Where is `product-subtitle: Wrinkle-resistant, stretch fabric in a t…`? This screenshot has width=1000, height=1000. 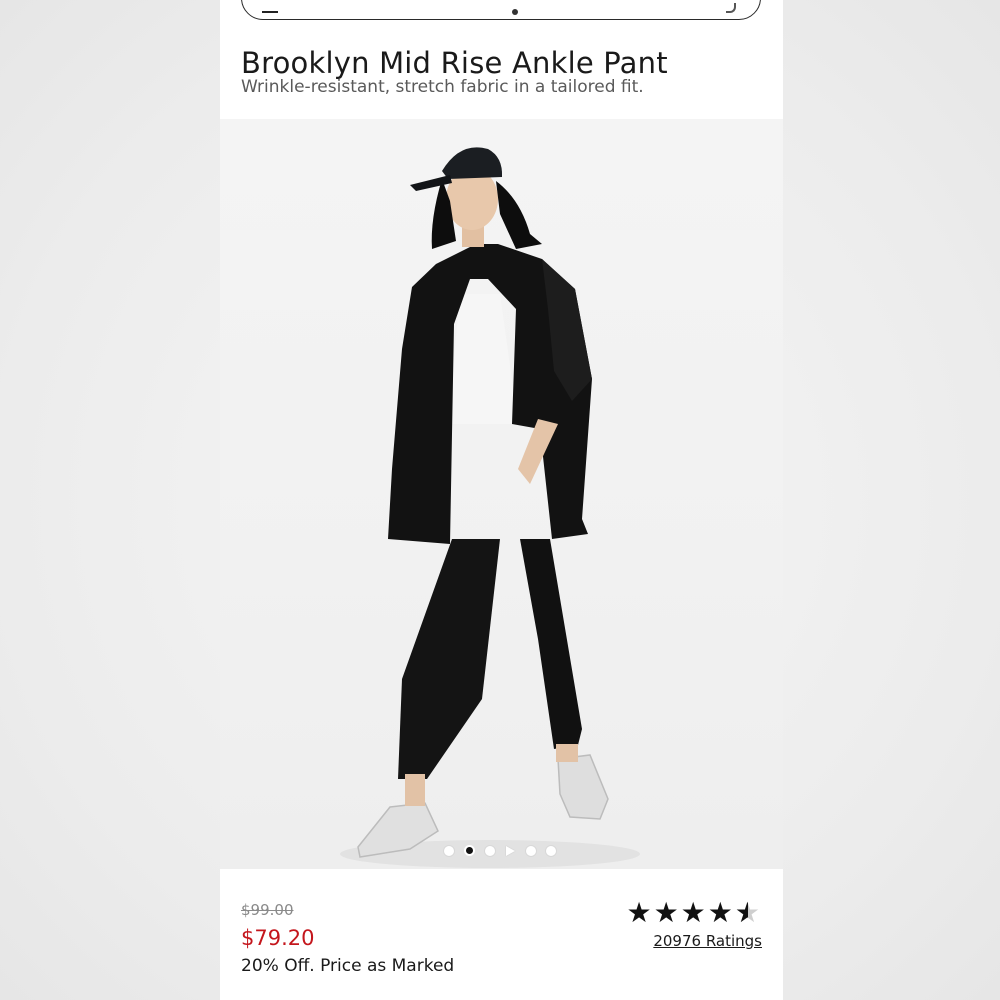 product-subtitle: Wrinkle-resistant, stretch fabric in a t… is located at coordinates (442, 87).